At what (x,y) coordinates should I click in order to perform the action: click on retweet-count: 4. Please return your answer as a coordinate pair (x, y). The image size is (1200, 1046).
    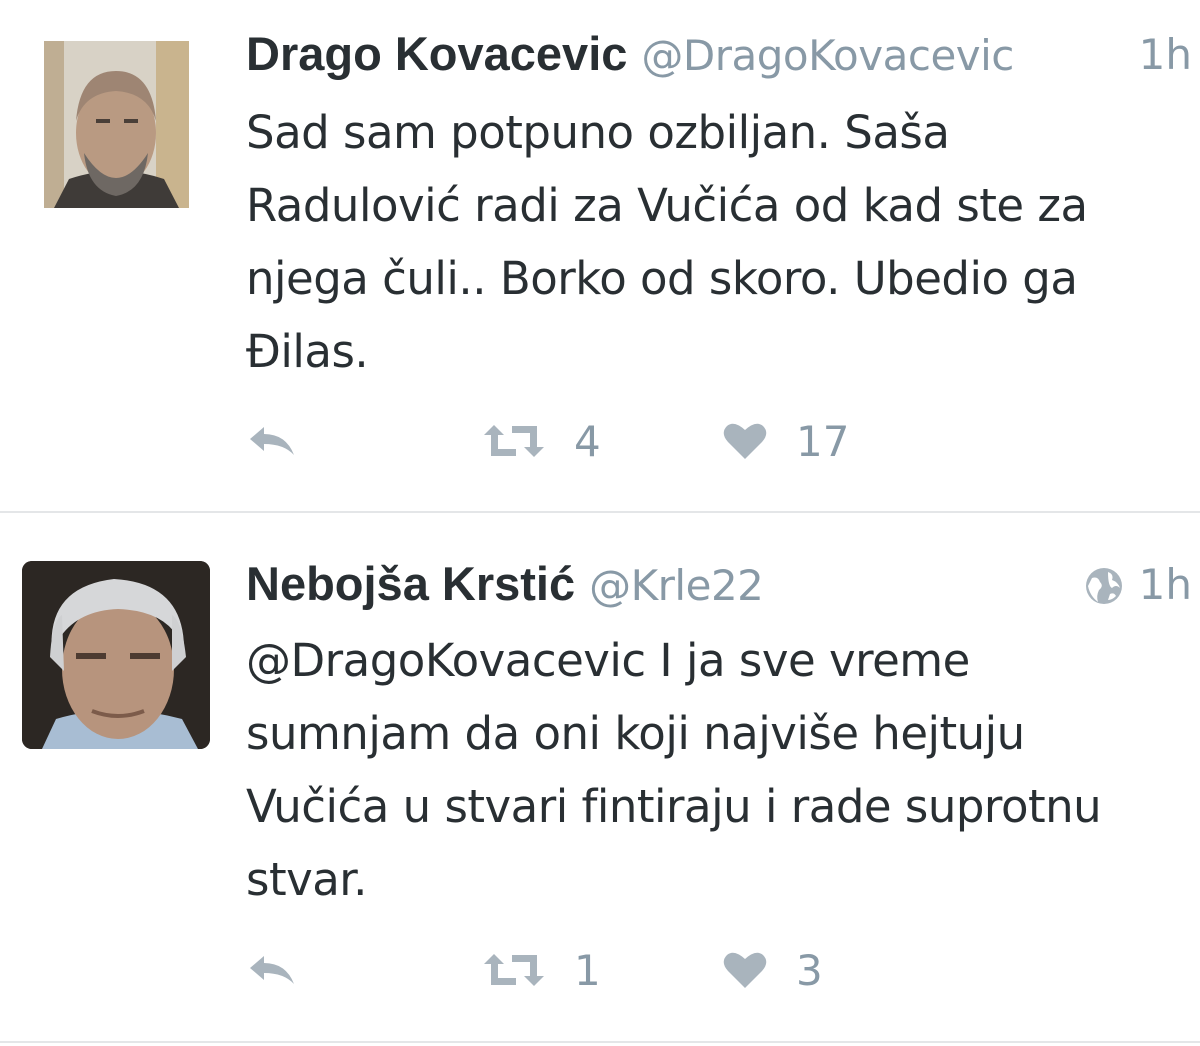
    Looking at the image, I should click on (587, 441).